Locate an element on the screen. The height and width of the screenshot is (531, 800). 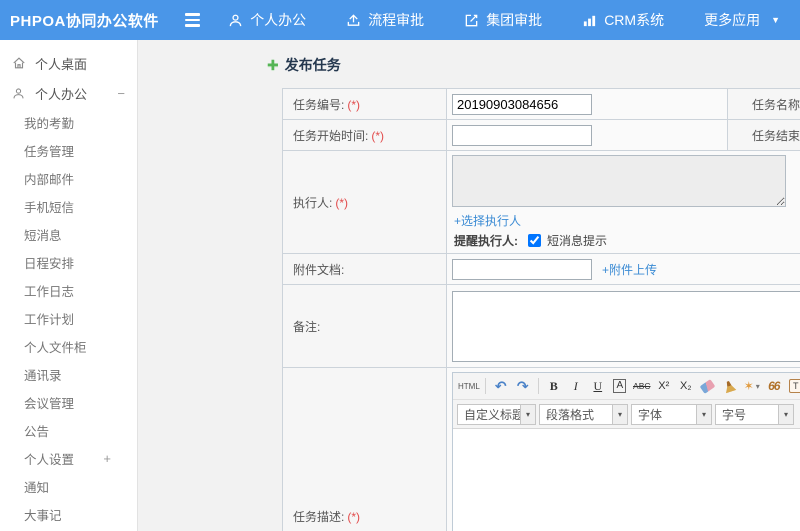
sidebar-item-task-management: 任务管理 is located at coordinates (68, 150).